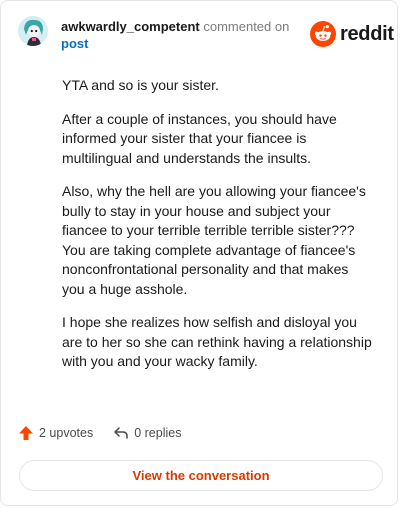 Image resolution: width=400 pixels, height=508 pixels. Describe the element at coordinates (201, 475) in the screenshot. I see `view-conversation-button: View the conversation` at that location.